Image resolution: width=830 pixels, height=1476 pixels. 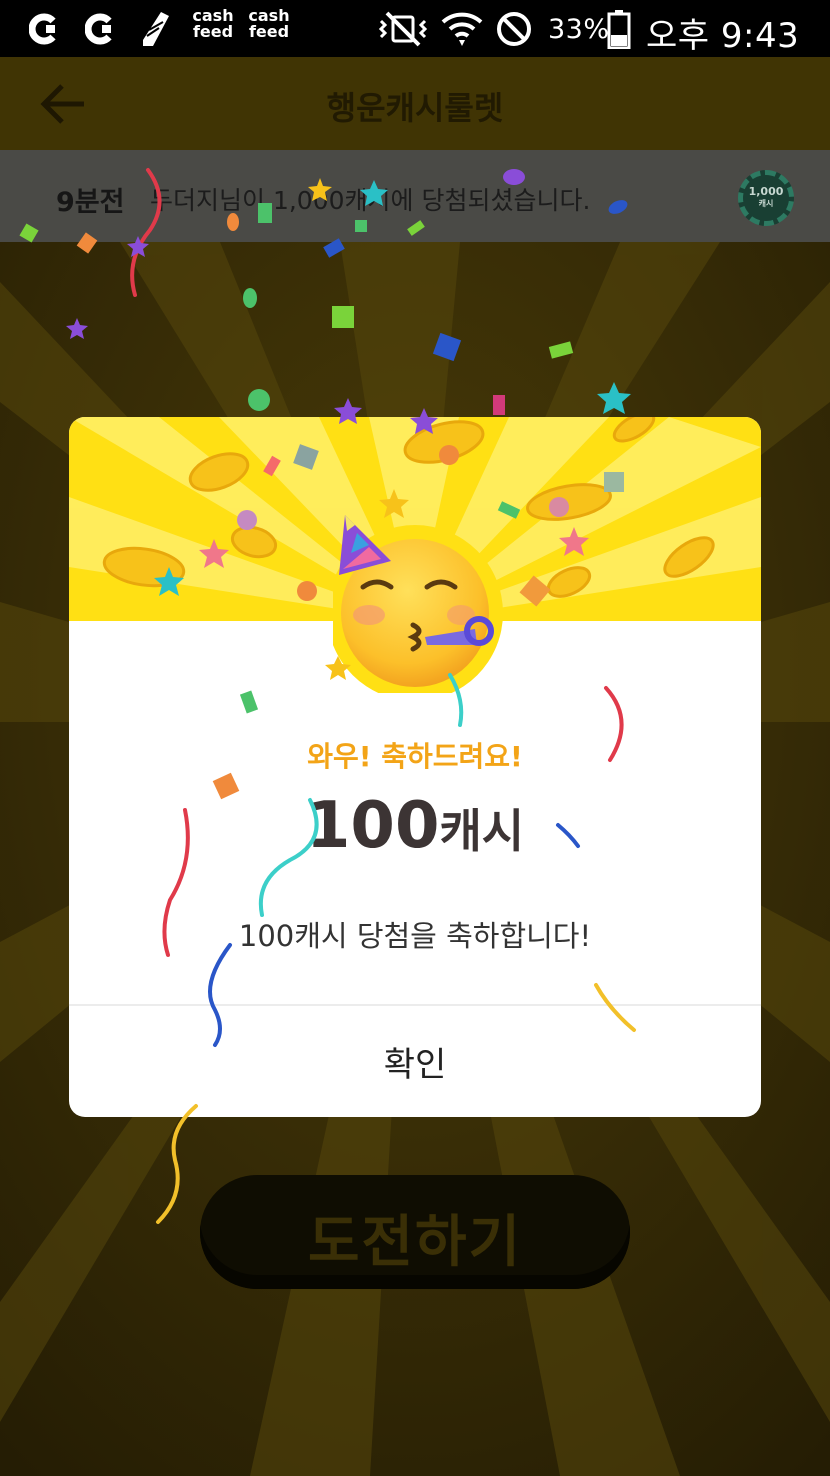 What do you see at coordinates (619, 29) in the screenshot?
I see `battery-icon` at bounding box center [619, 29].